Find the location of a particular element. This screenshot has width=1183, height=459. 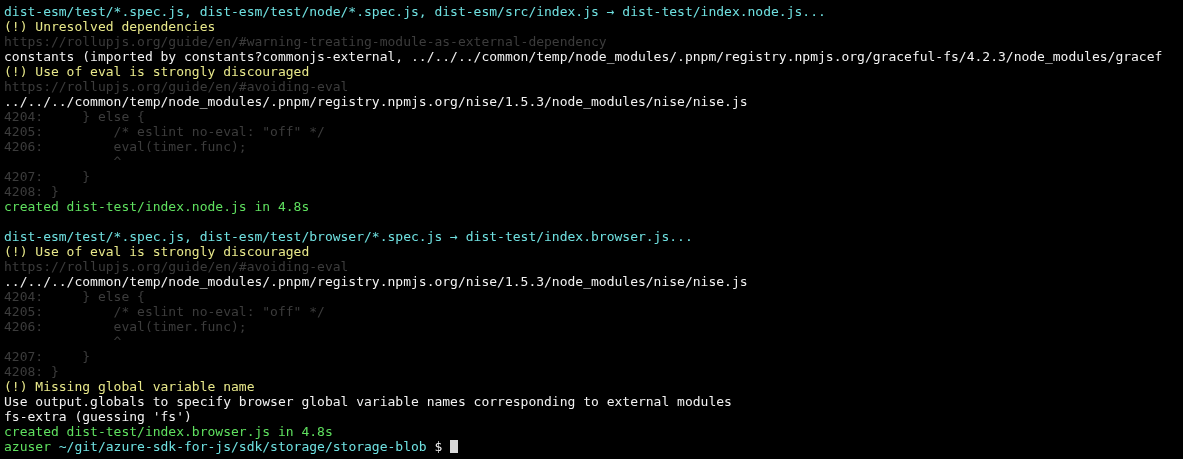

cursor-icon is located at coordinates (454, 446).